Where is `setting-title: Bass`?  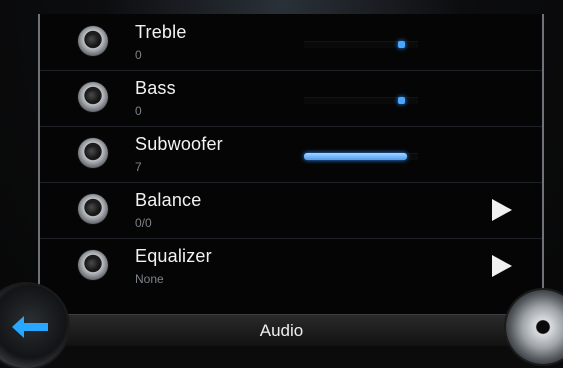
setting-title: Bass is located at coordinates (155, 88).